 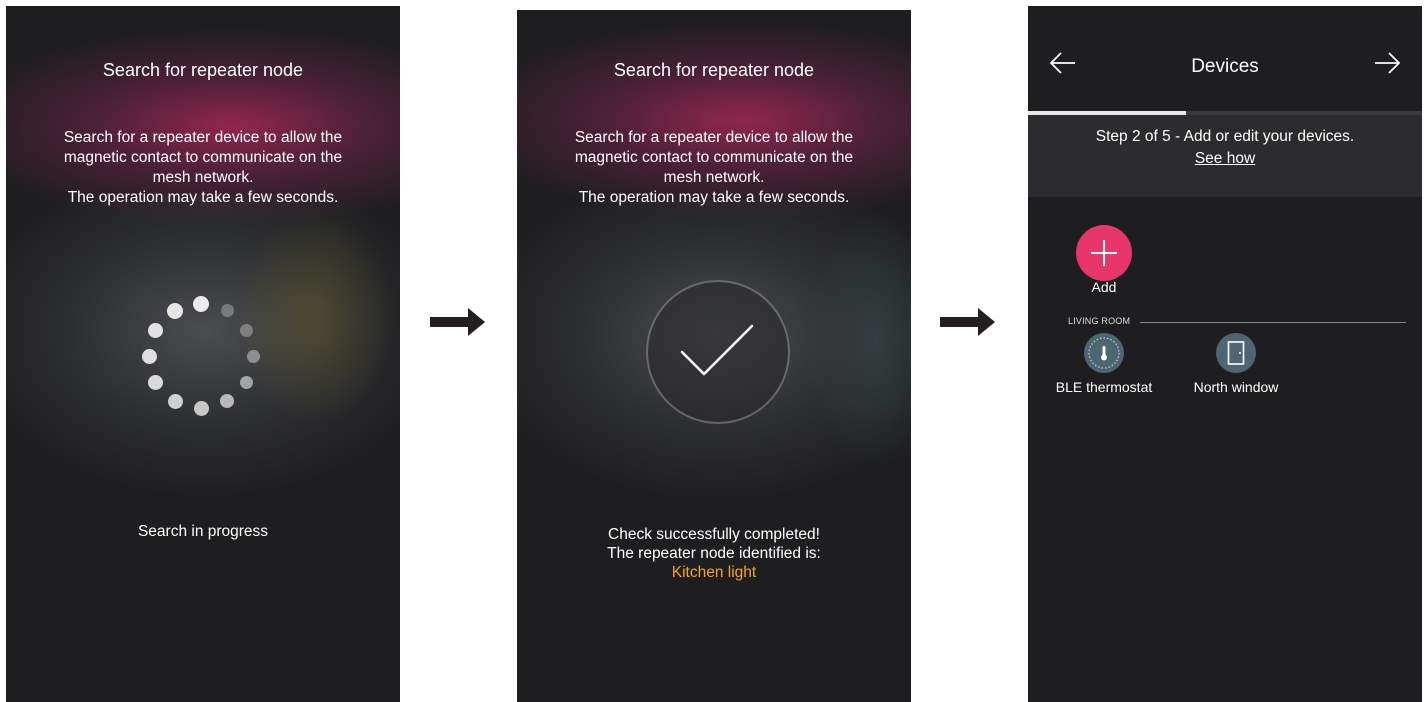 What do you see at coordinates (1099, 321) in the screenshot?
I see `room-section-label: LIVING ROOM` at bounding box center [1099, 321].